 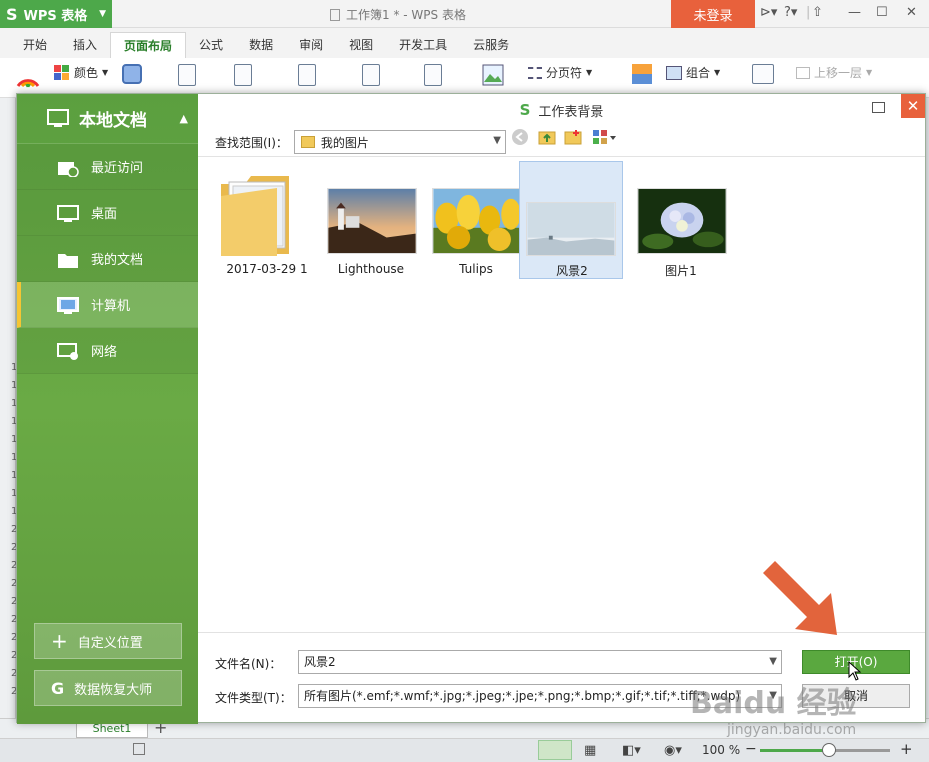 I want to click on page-break-button: 分页符 ▼, so click(x=560, y=72).